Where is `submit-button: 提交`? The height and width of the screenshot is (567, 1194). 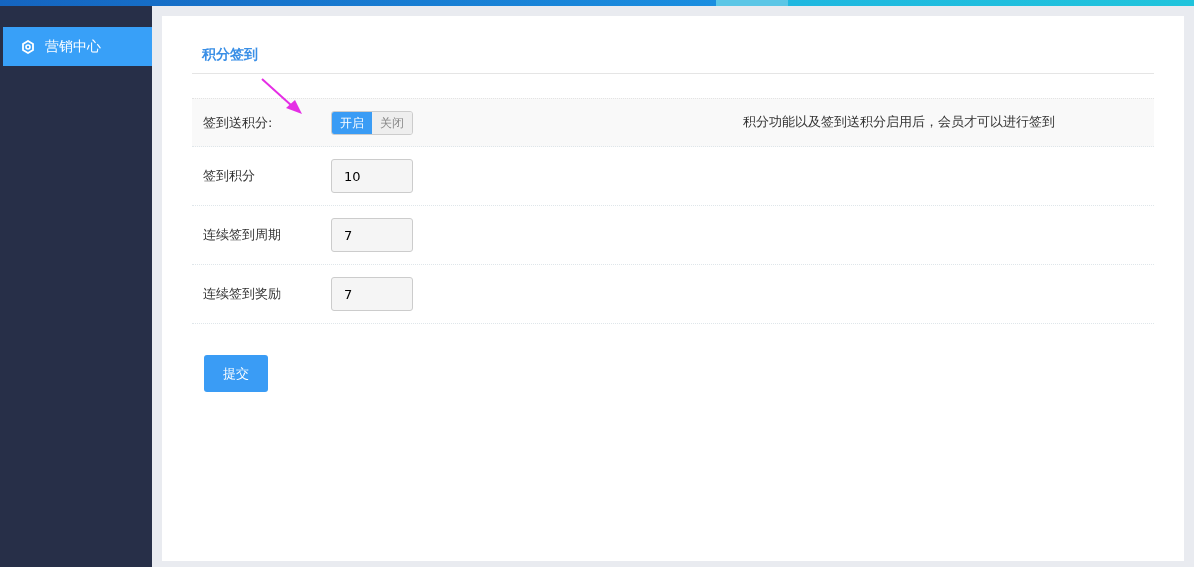
submit-button: 提交 is located at coordinates (236, 373).